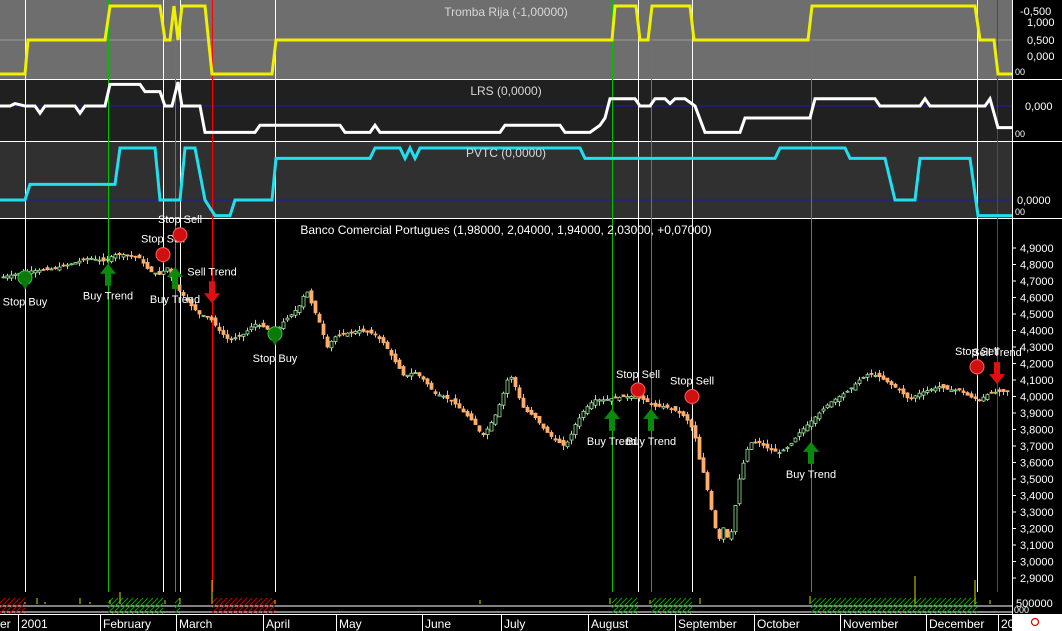 This screenshot has width=1062, height=631. I want to click on band-bg, so click(506, 603).